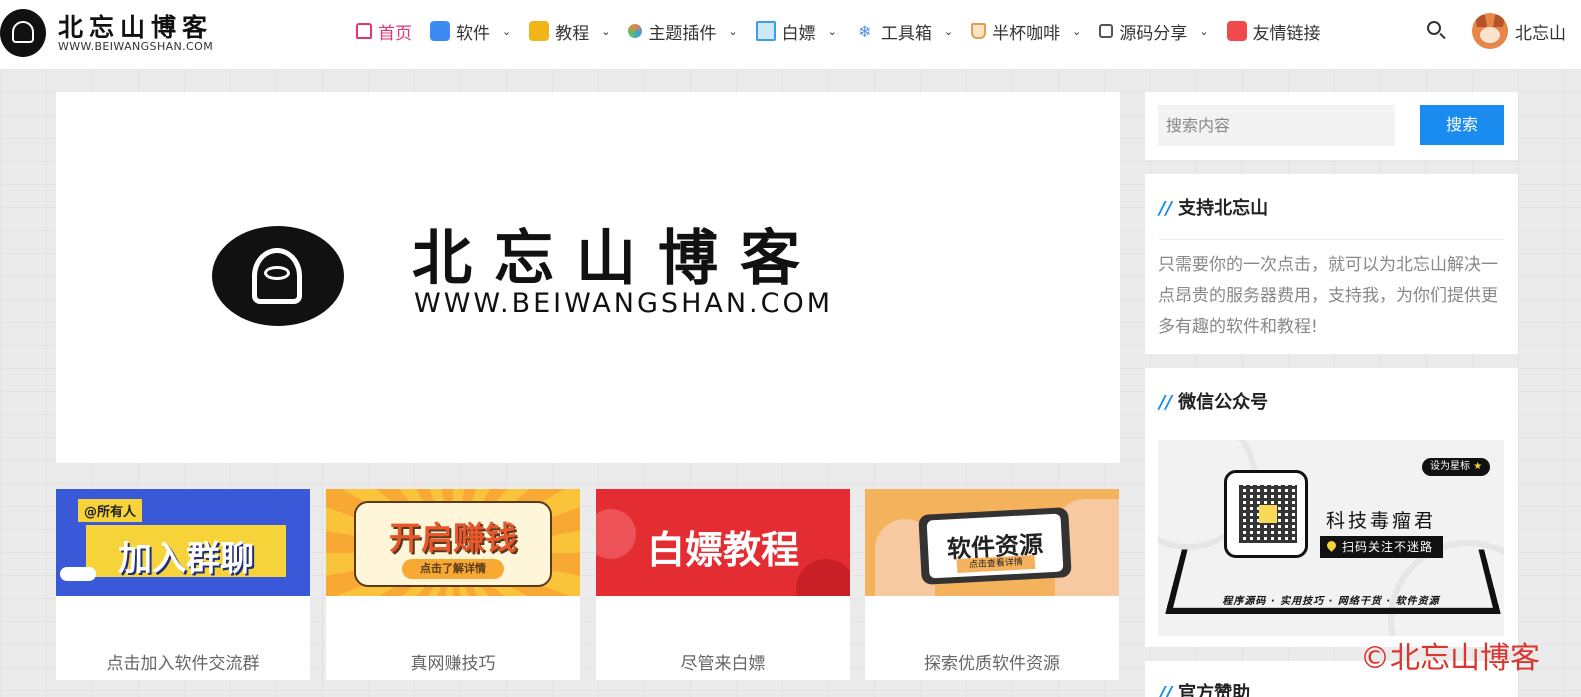 Image resolution: width=1581 pixels, height=697 pixels. What do you see at coordinates (682, 33) in the screenshot?
I see `nav-label: 主题插件` at bounding box center [682, 33].